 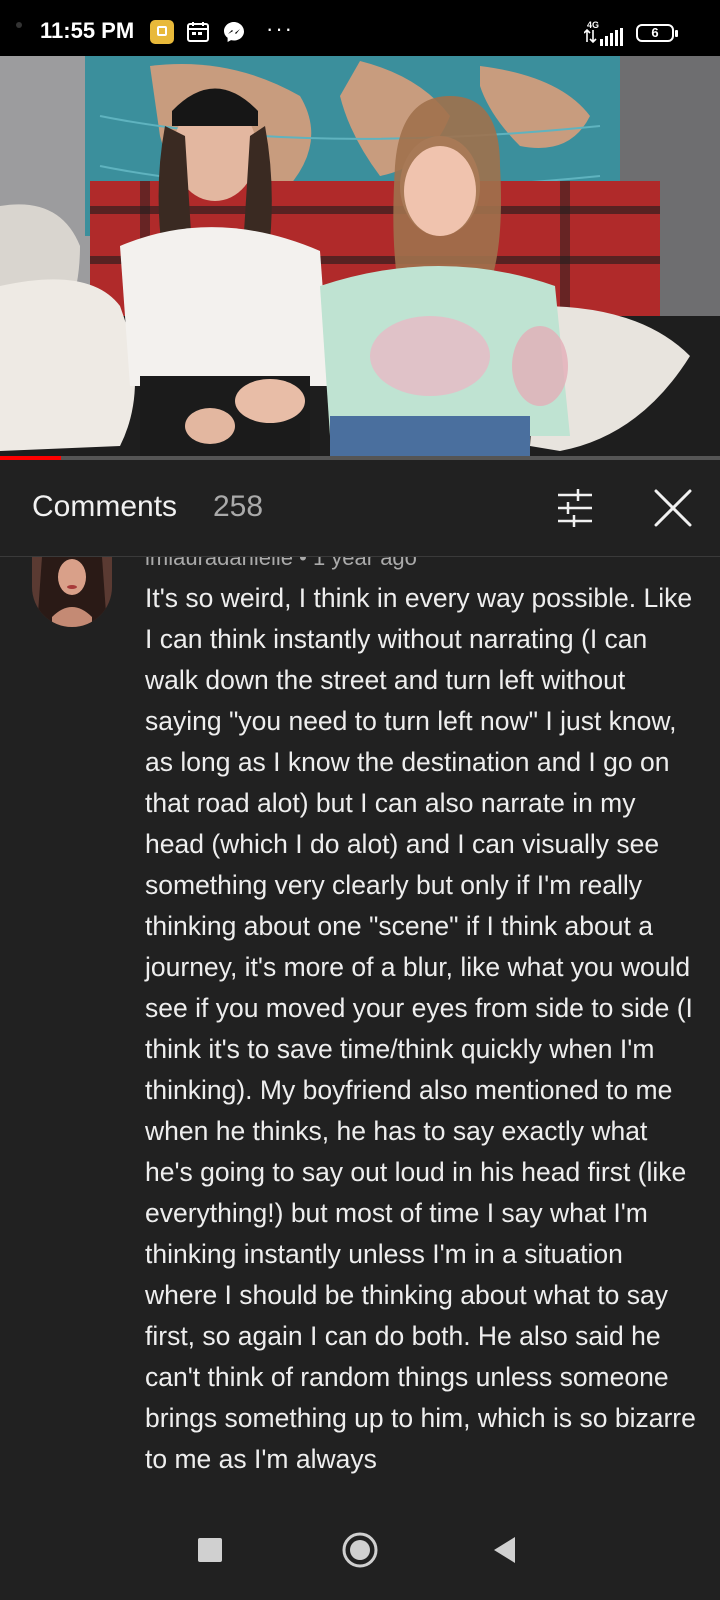 I want to click on back-triangle-icon, so click(x=504, y=1550).